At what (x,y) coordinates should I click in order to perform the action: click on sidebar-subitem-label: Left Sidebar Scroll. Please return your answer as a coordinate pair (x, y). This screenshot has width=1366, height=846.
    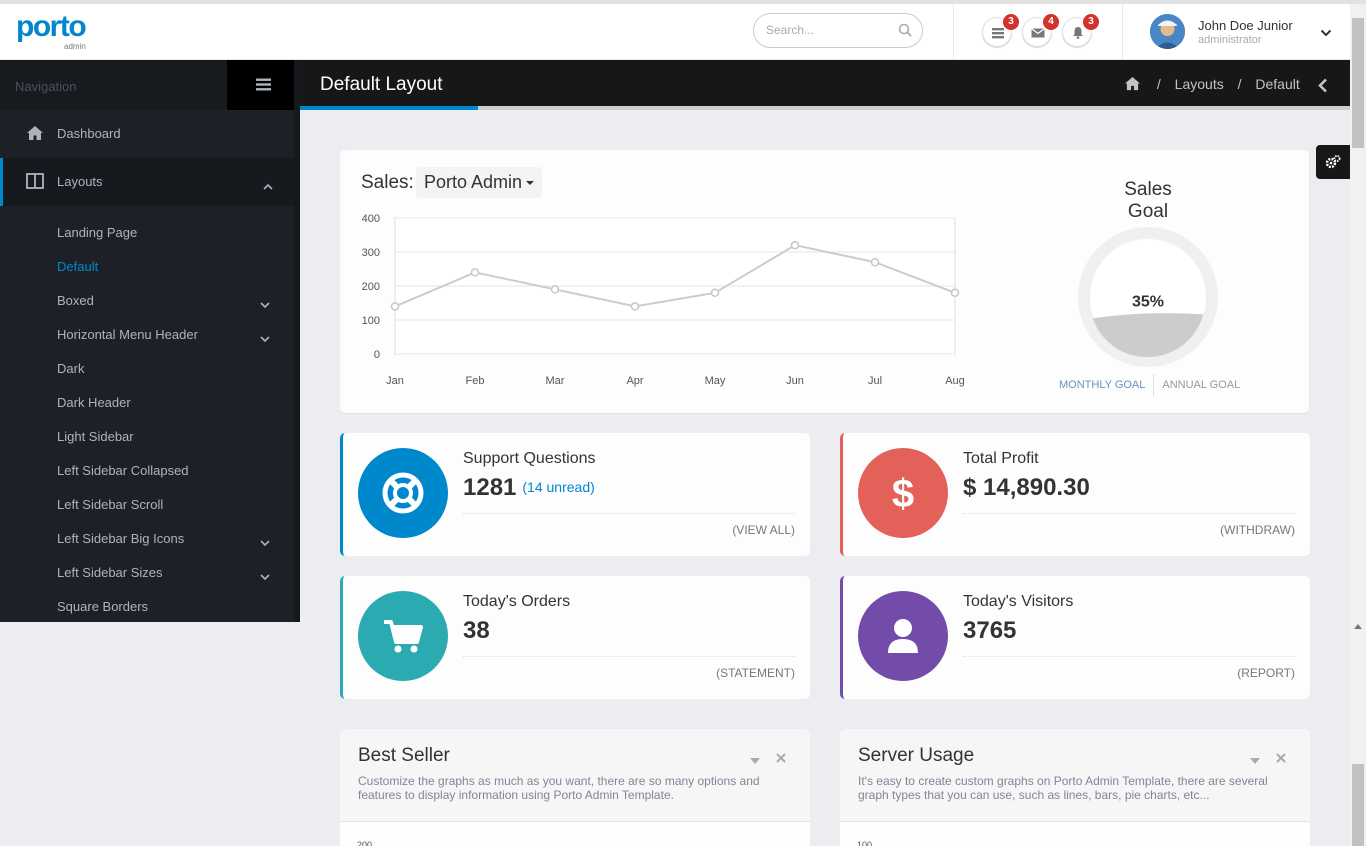
    Looking at the image, I should click on (110, 504).